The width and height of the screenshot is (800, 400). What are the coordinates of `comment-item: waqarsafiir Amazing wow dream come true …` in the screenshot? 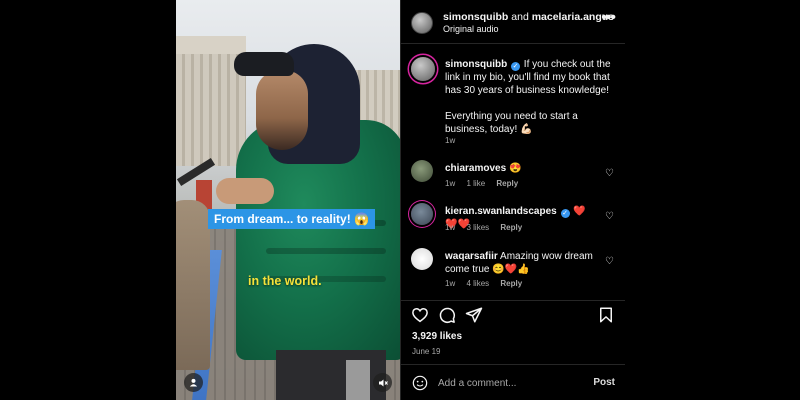 It's located at (513, 268).